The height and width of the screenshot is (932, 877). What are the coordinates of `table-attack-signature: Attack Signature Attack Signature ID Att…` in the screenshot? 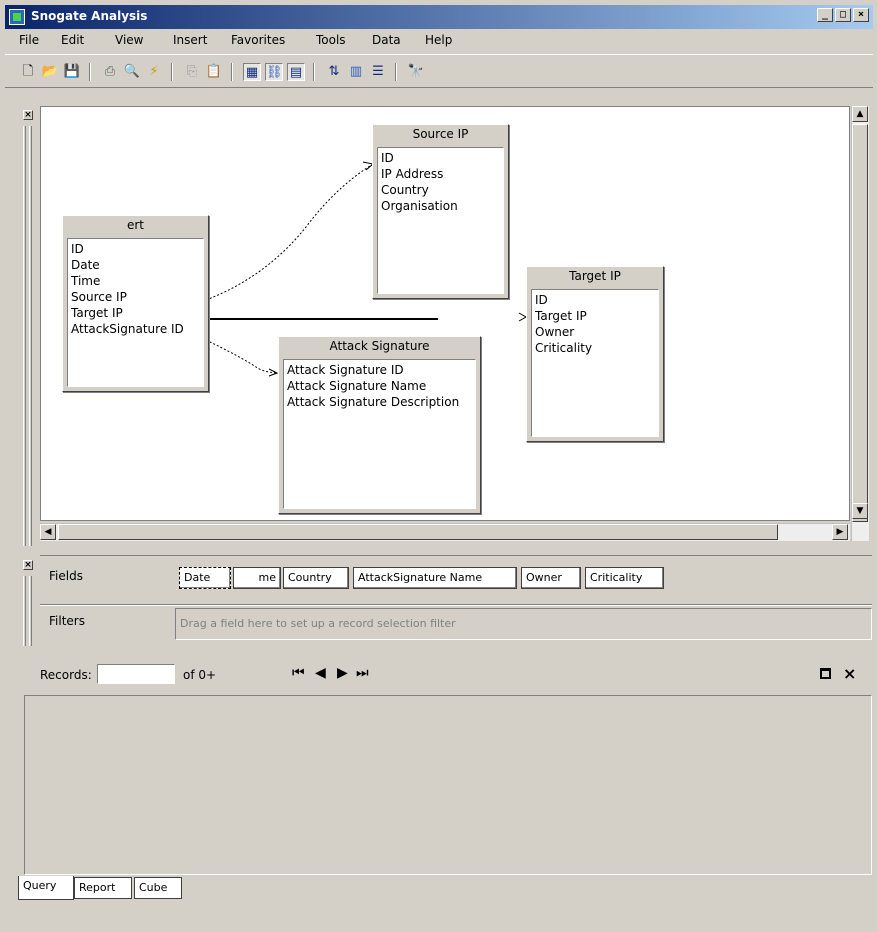 It's located at (379, 425).